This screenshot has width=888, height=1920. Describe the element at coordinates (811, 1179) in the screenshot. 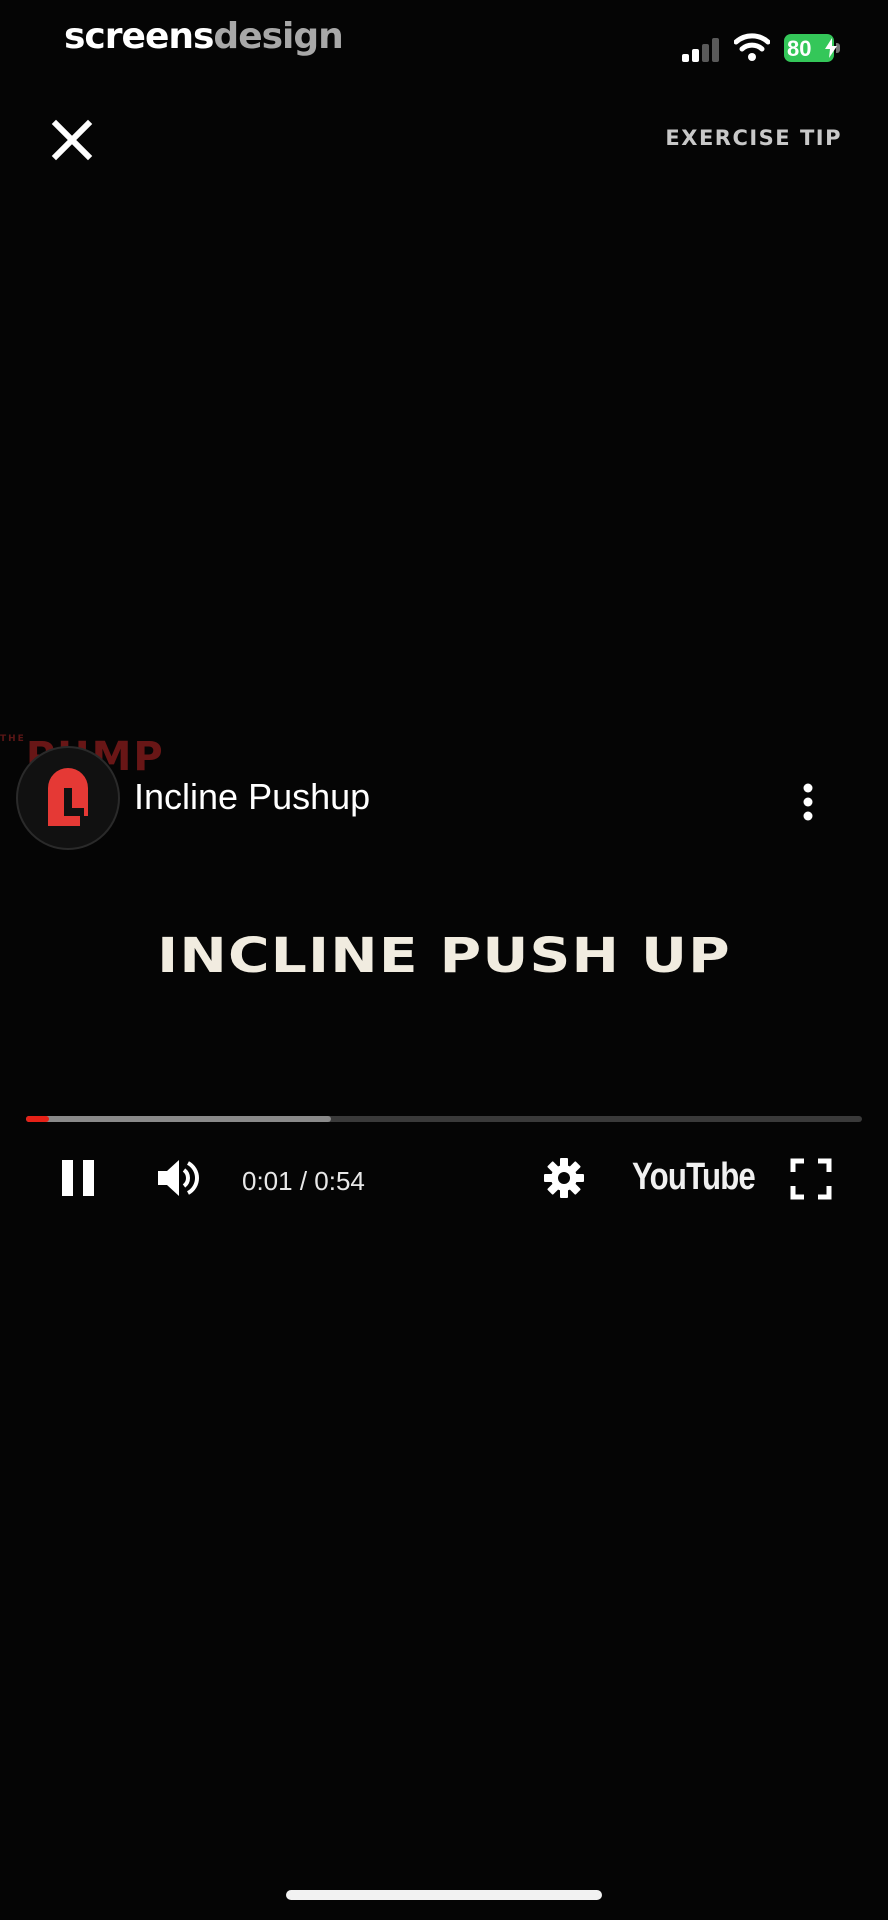

I see `fullscreen-icon` at that location.